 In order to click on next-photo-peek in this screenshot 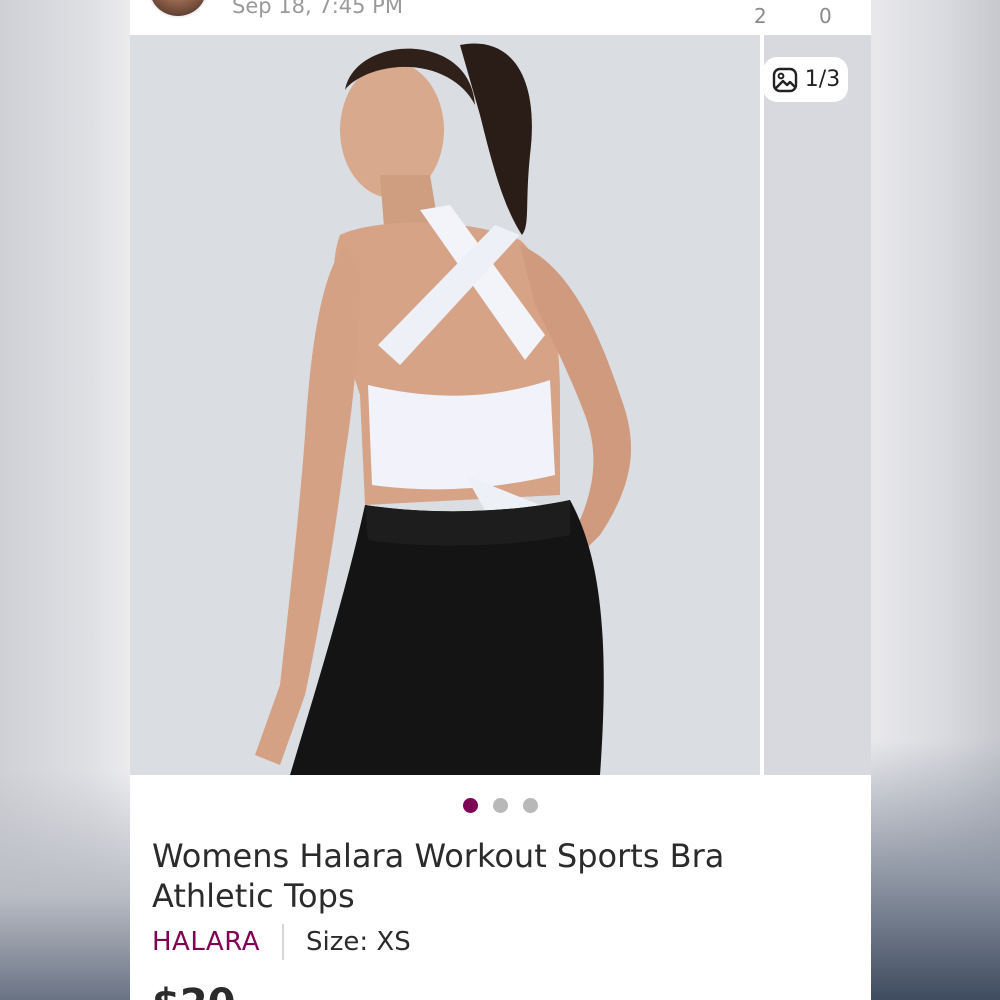, I will do `click(817, 405)`.